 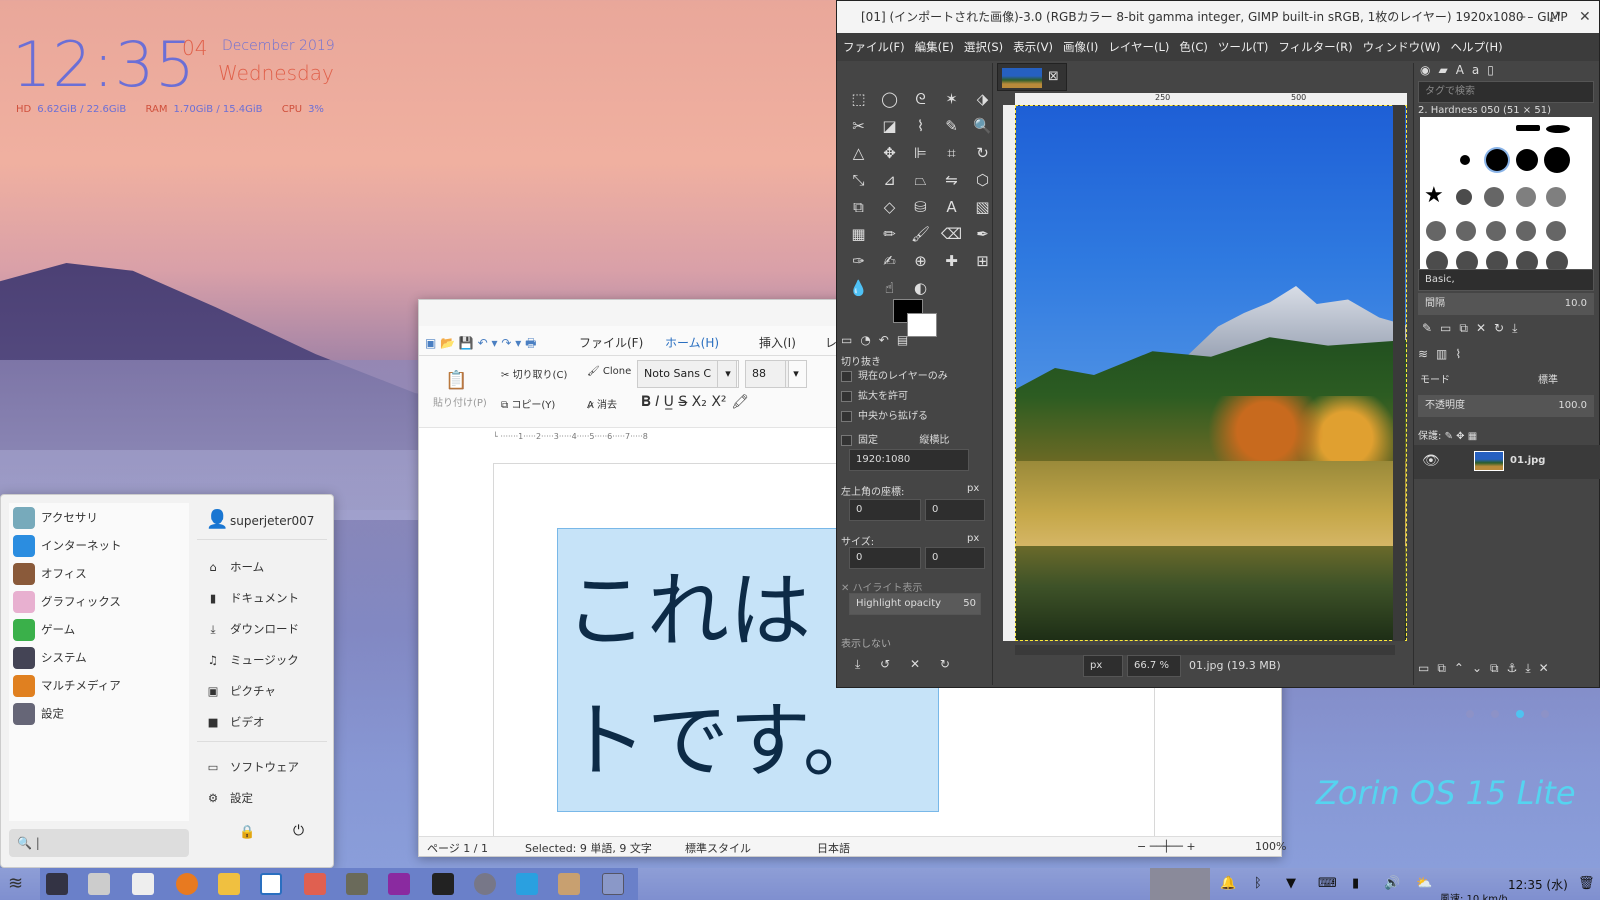 I want to click on size-unit: px, so click(x=973, y=538).